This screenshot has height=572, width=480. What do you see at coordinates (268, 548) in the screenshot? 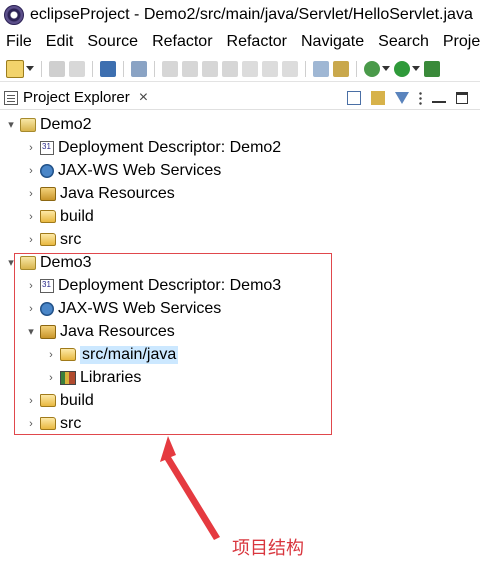
I see `annotation-label: 项目结构` at bounding box center [268, 548].